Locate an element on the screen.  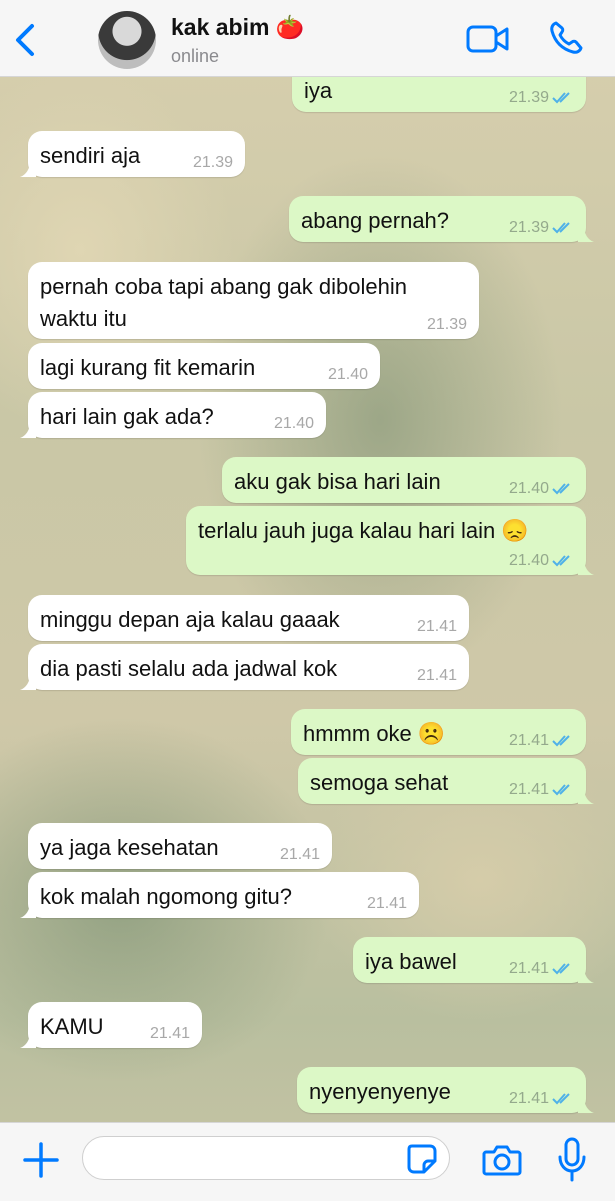
message-bubble: KAMU 21.41 is located at coordinates (111, 1025).